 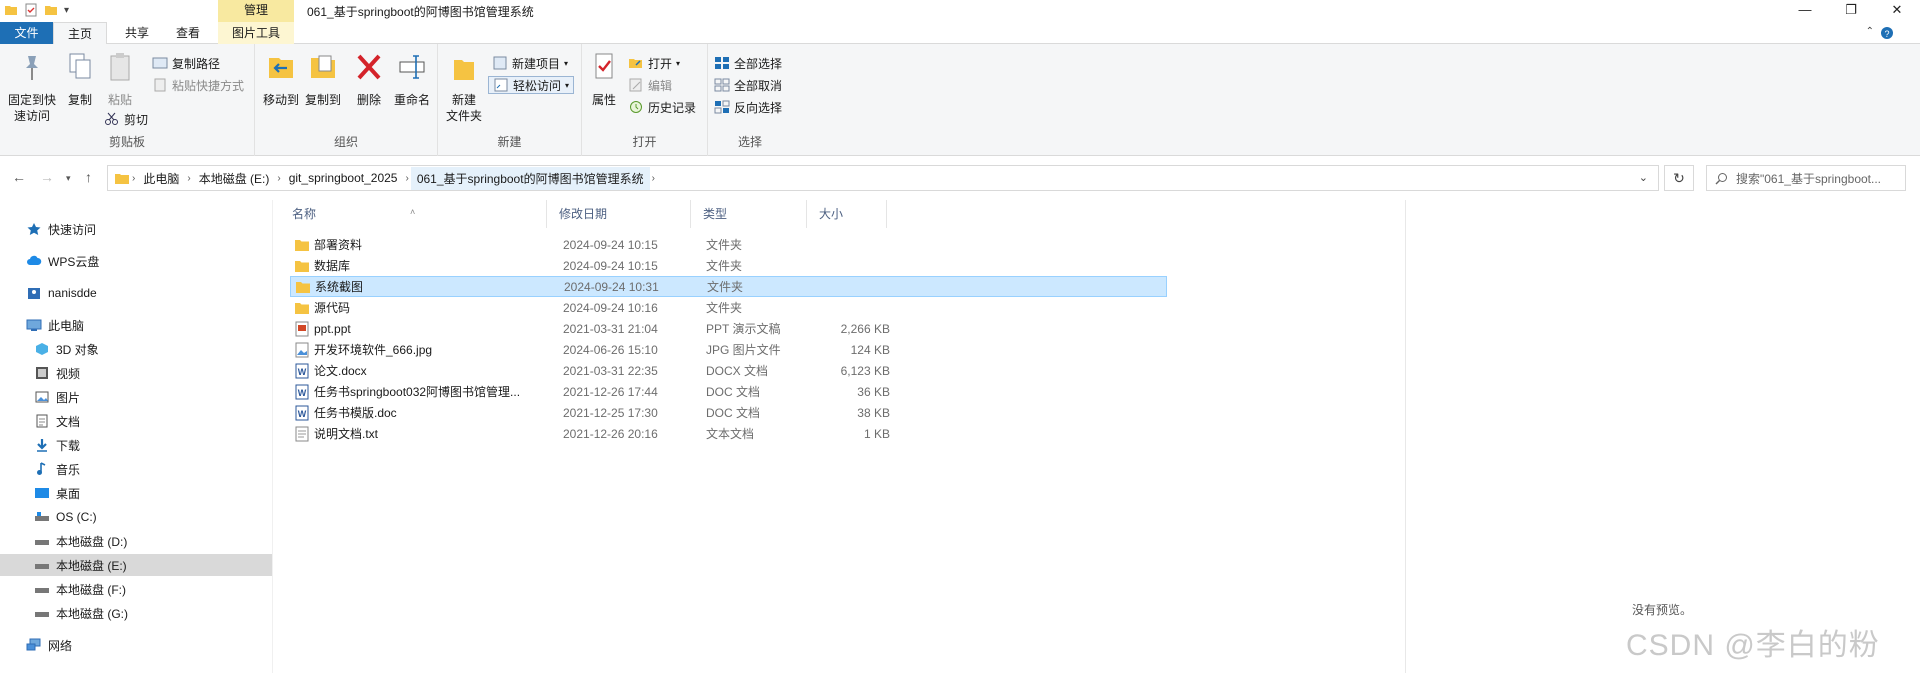 What do you see at coordinates (136, 541) in the screenshot?
I see `nav-drive-d: 本地磁盘 (D:)` at bounding box center [136, 541].